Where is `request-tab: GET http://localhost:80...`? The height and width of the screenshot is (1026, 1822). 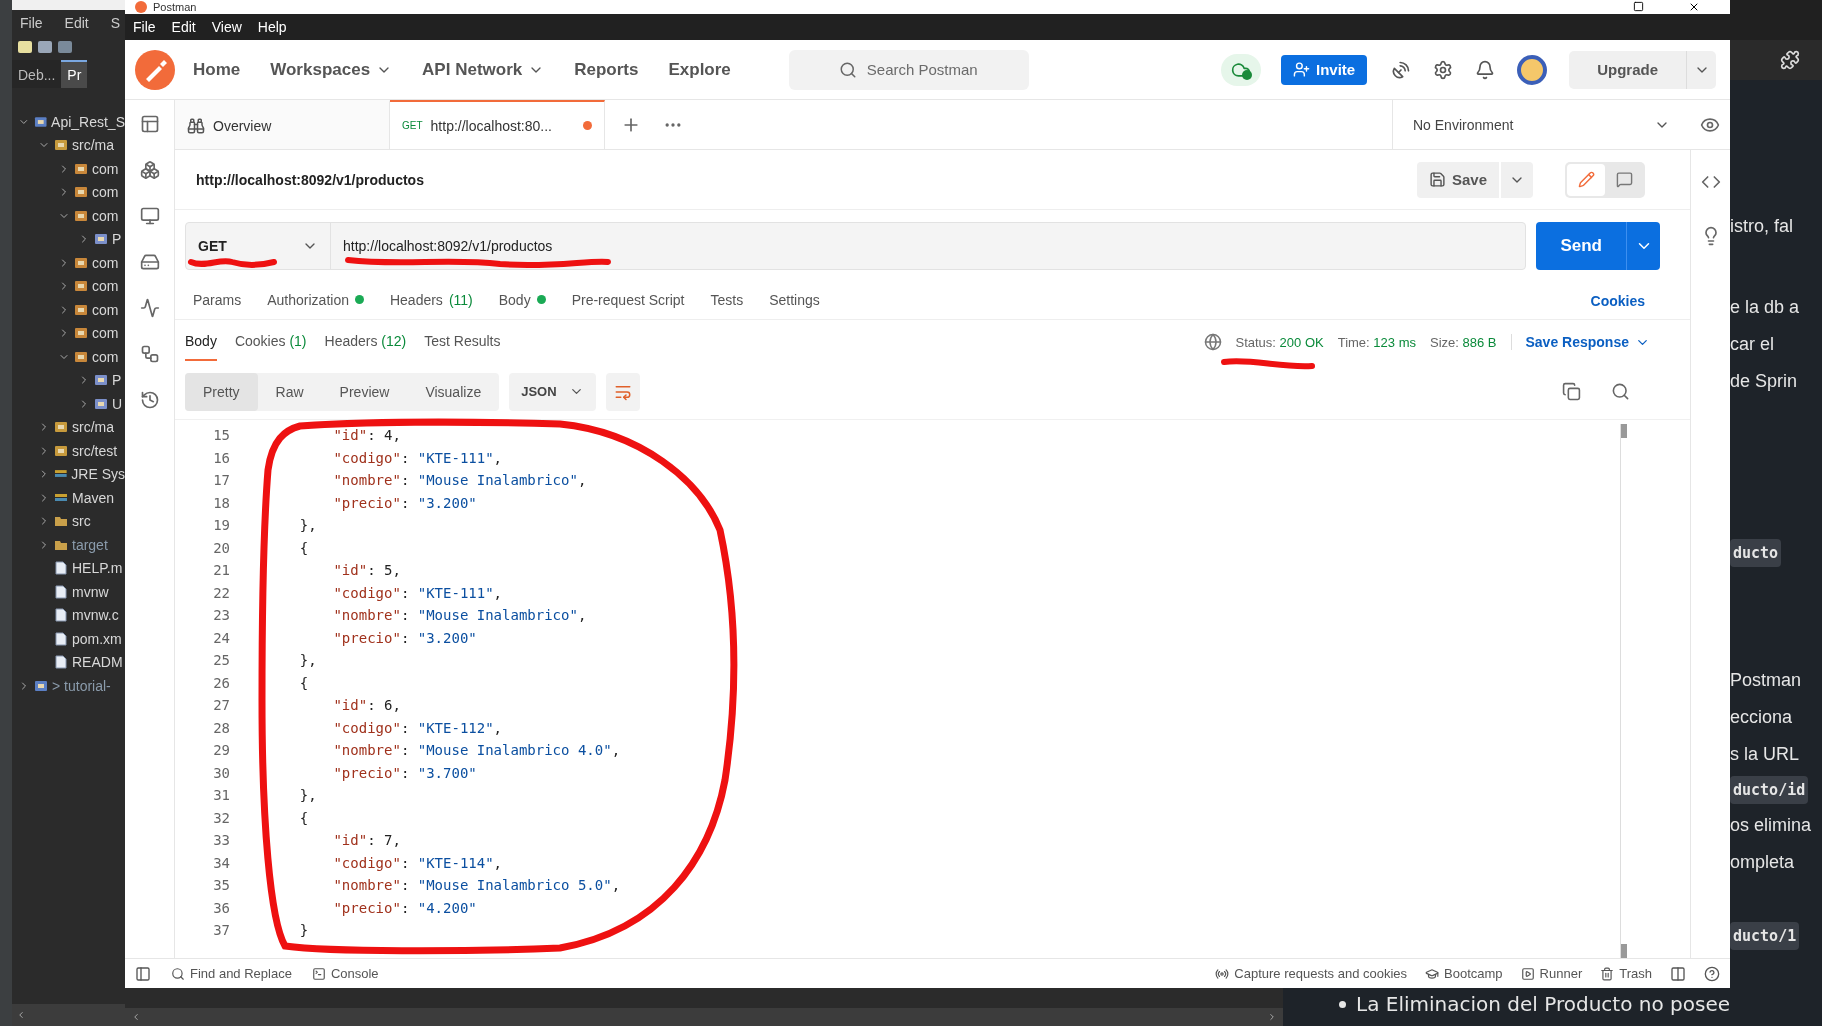
request-tab: GET http://localhost:80... is located at coordinates (497, 124).